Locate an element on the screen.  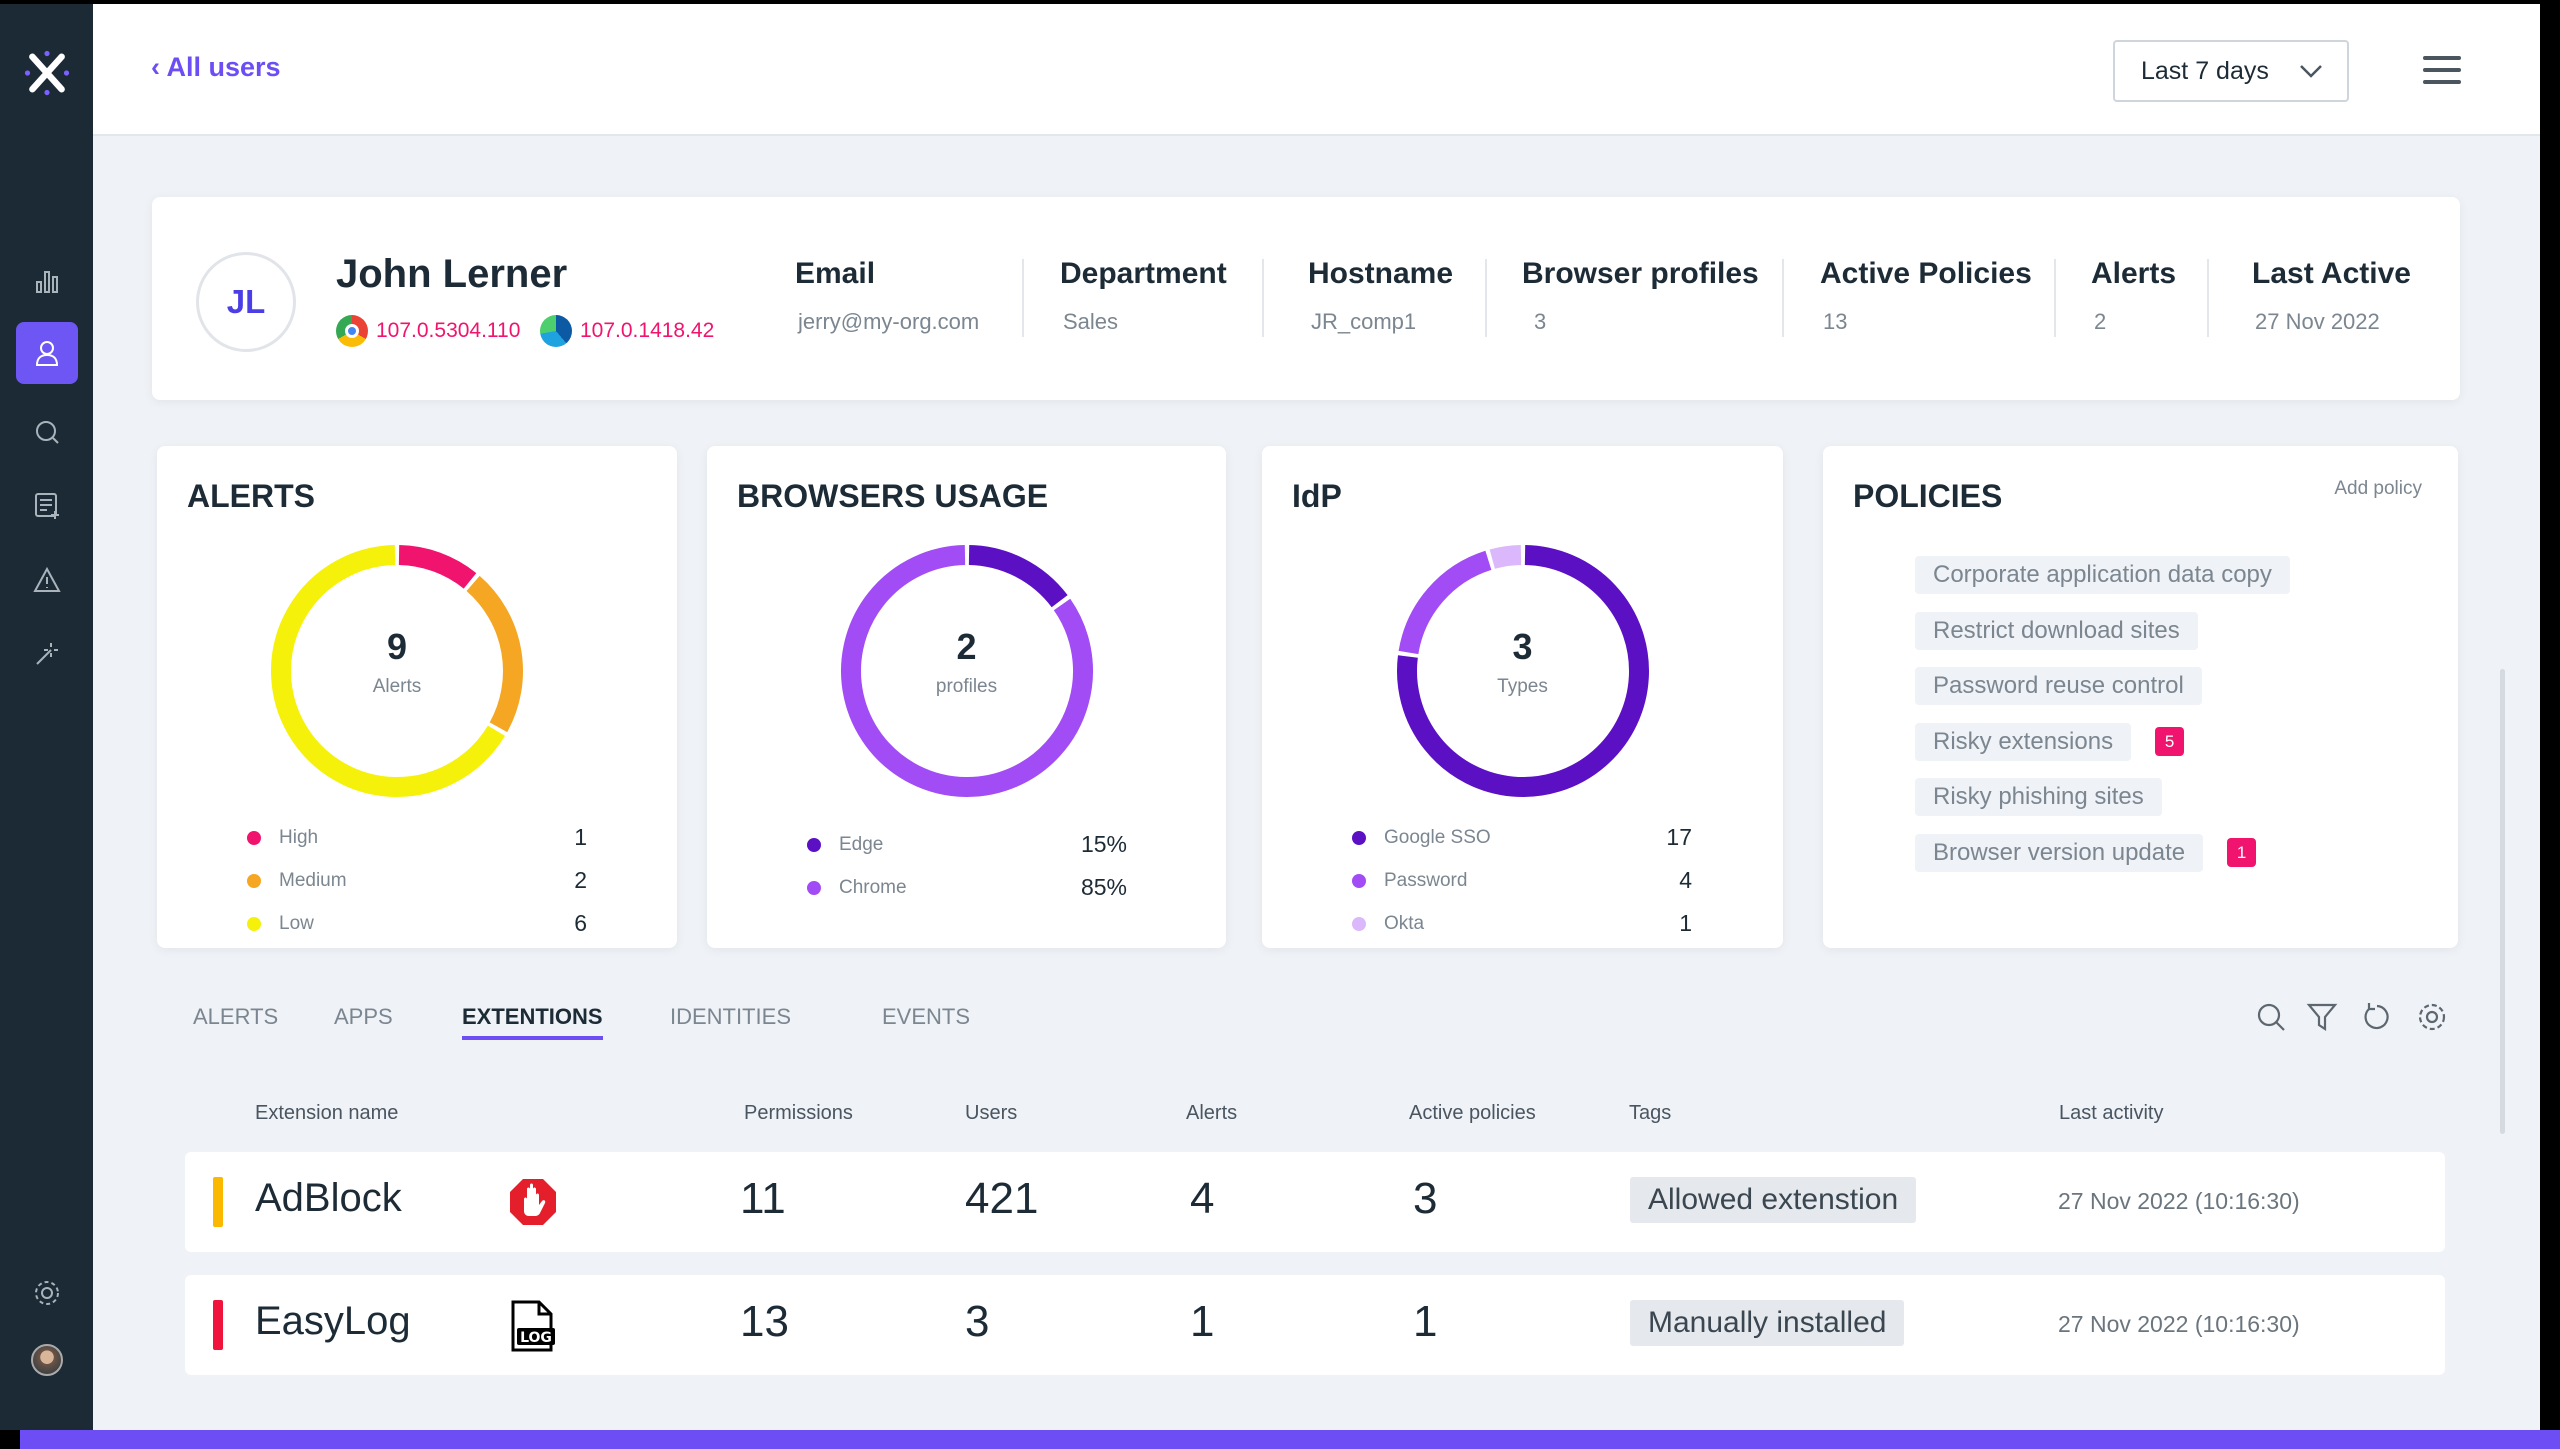
policy-item: Restrict download sites is located at coordinates (2056, 630).